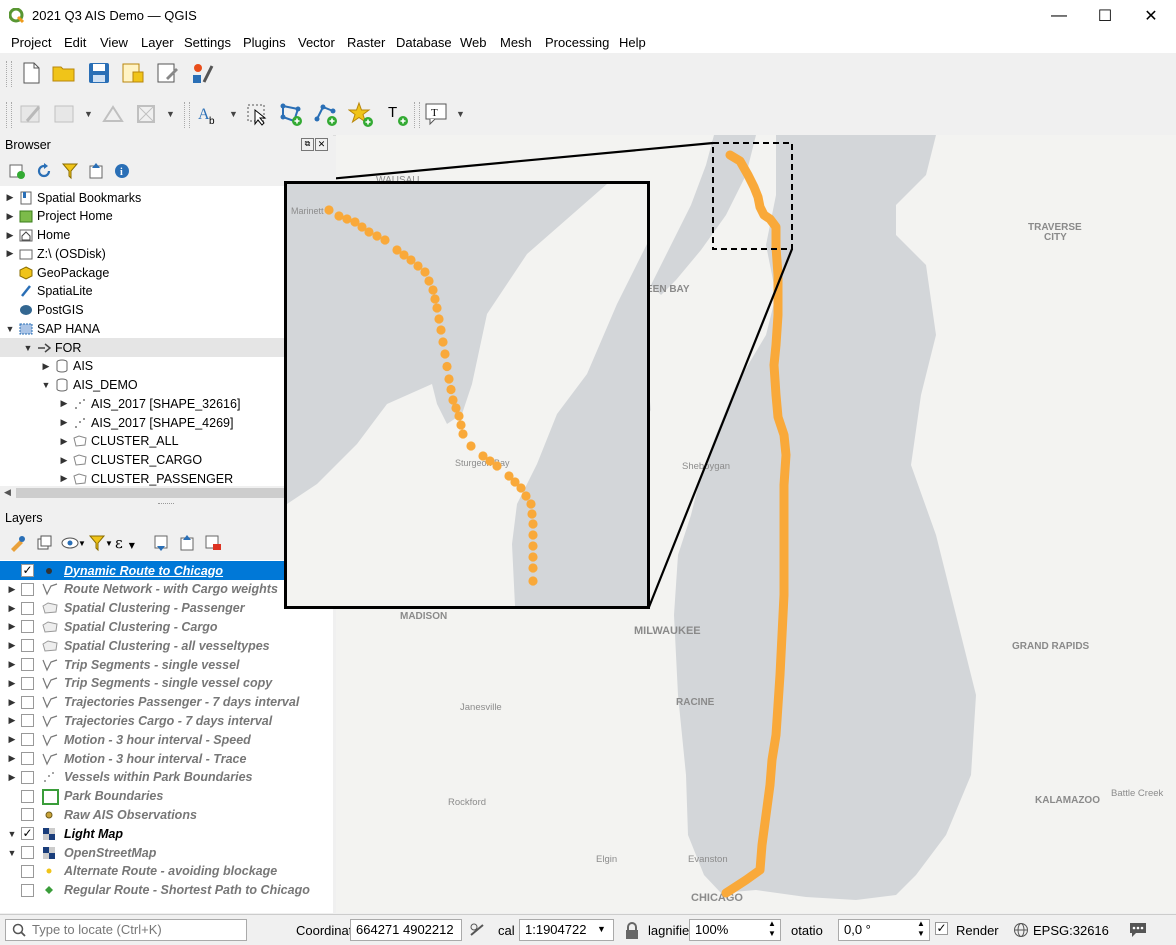  What do you see at coordinates (1105, 16) in the screenshot?
I see `maximize-button: ☐` at bounding box center [1105, 16].